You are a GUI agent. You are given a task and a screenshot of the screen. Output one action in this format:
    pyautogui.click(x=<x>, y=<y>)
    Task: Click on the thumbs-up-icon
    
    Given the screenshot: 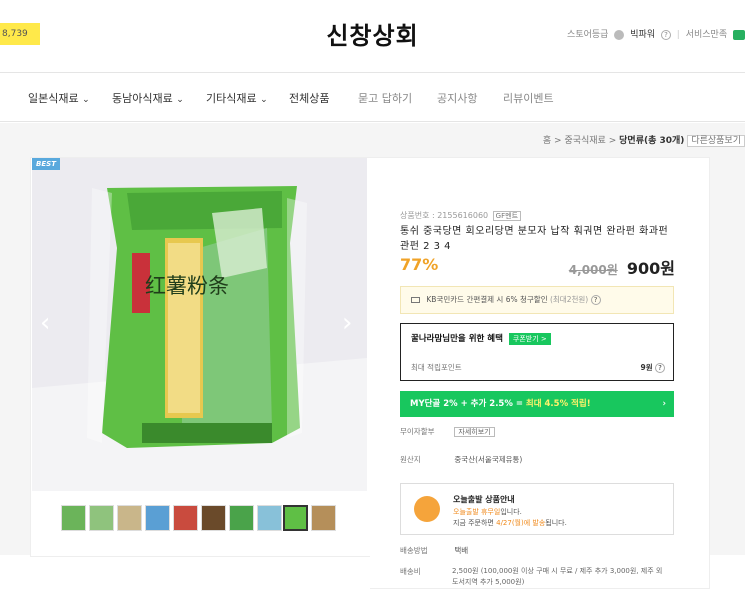 What is the action you would take?
    pyautogui.click(x=739, y=34)
    